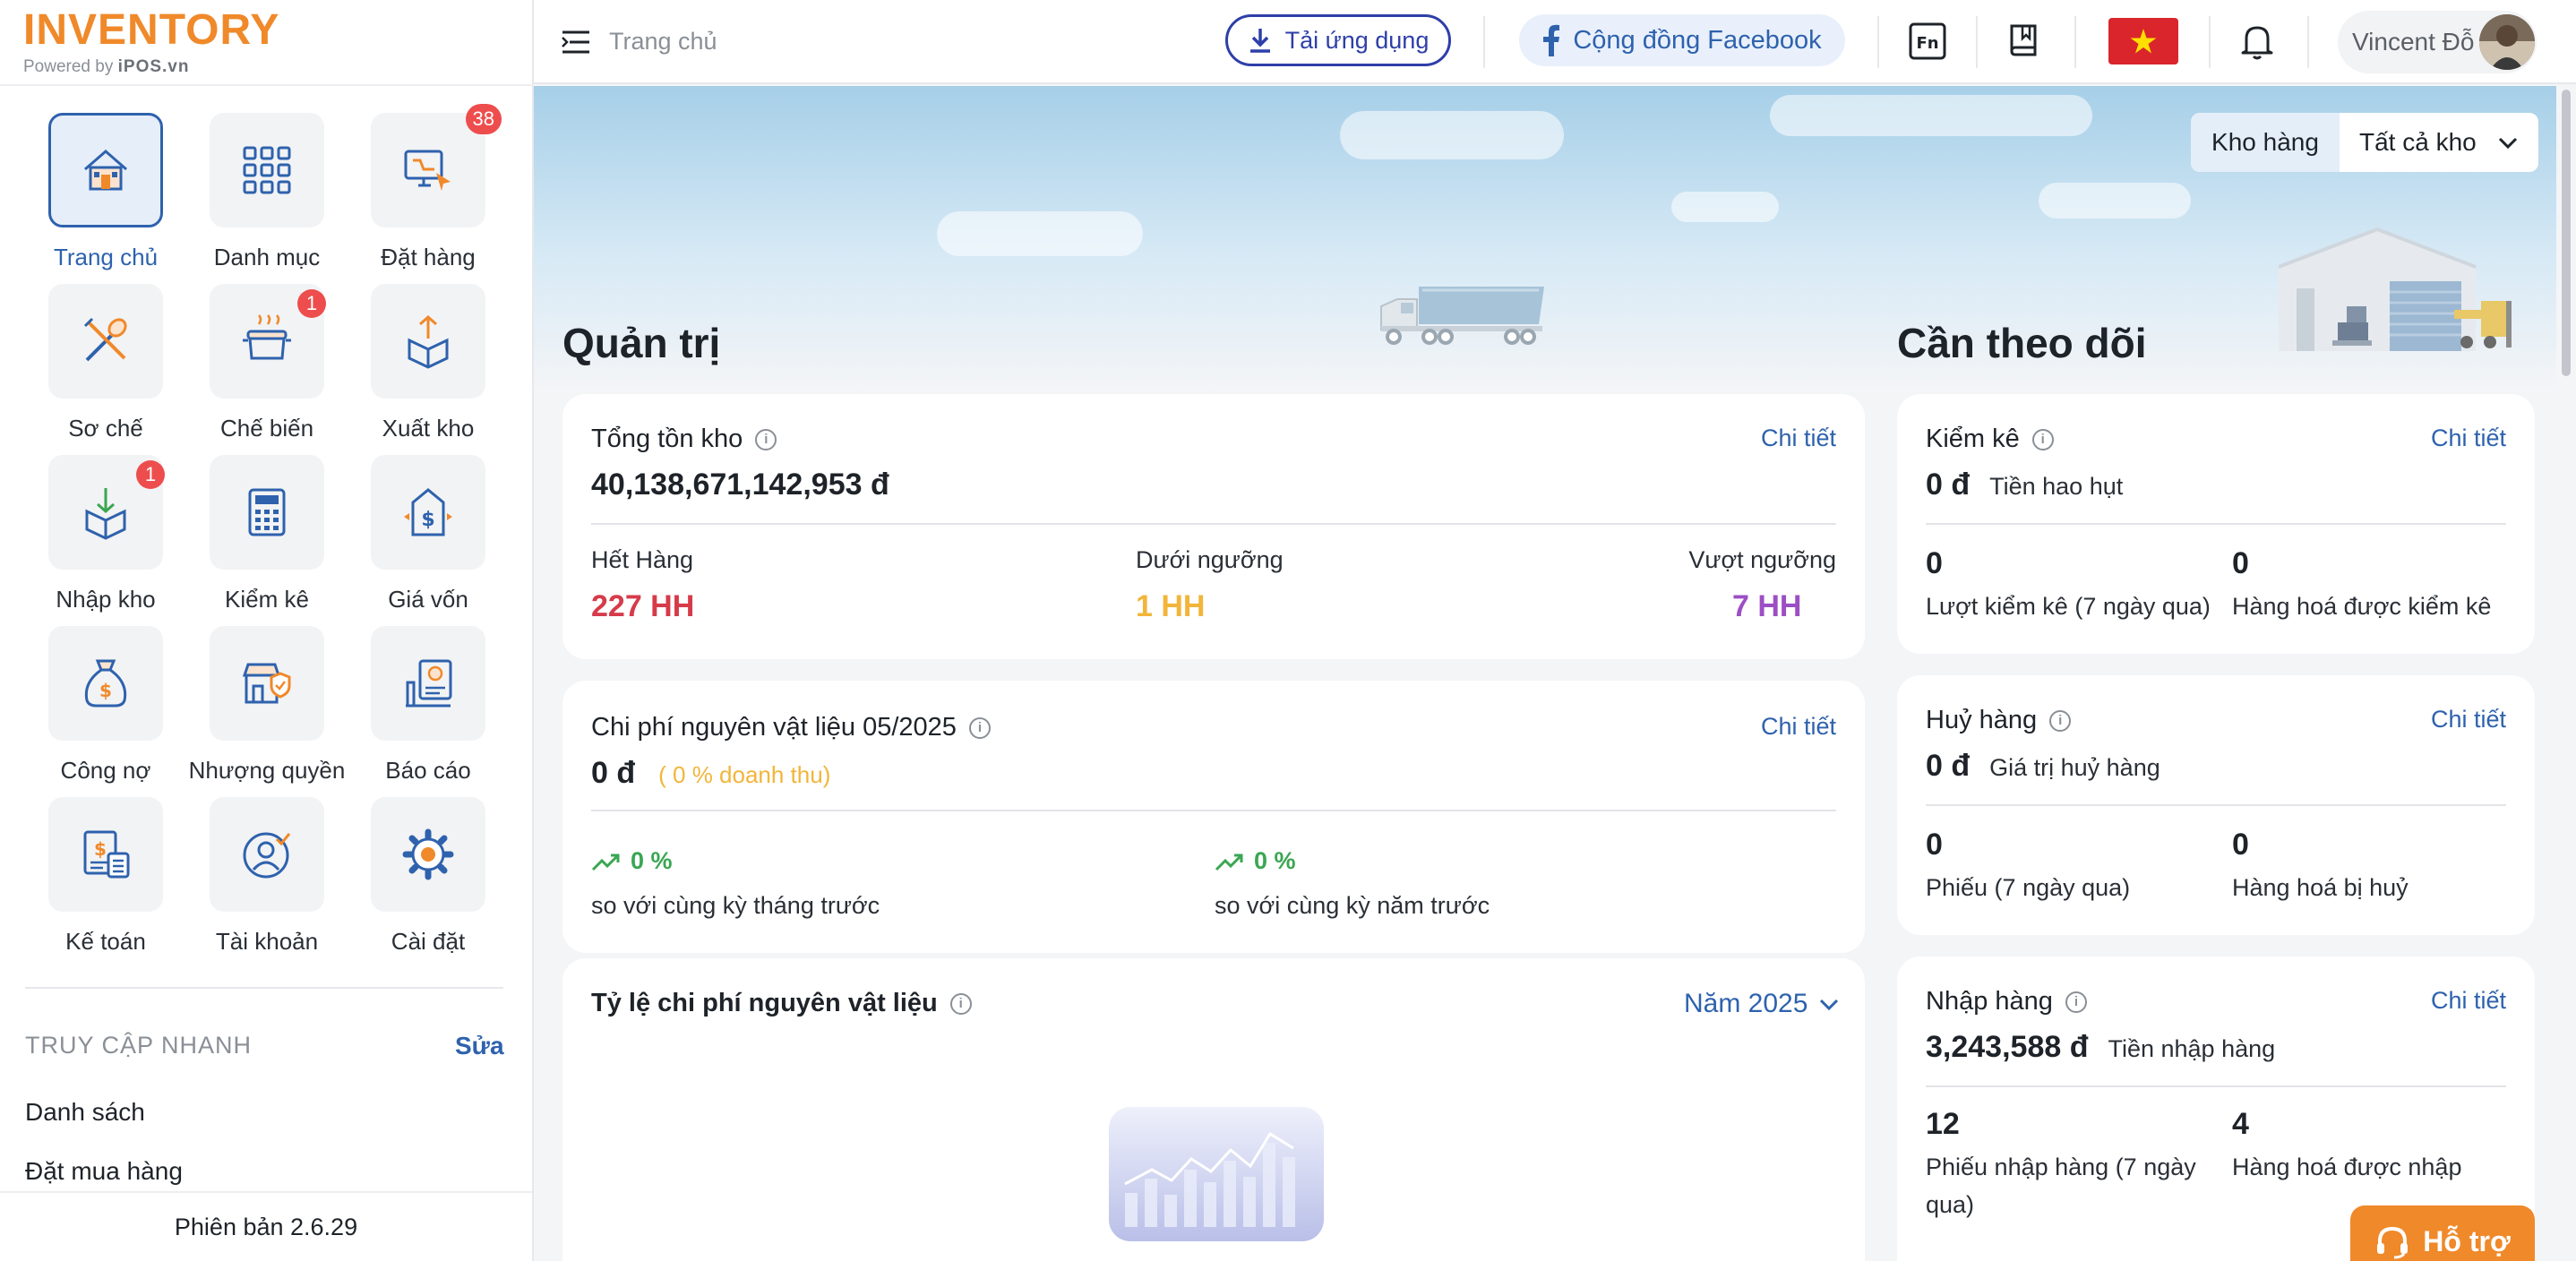 The height and width of the screenshot is (1261, 2576). What do you see at coordinates (2566, 674) in the screenshot?
I see `scrollbar` at bounding box center [2566, 674].